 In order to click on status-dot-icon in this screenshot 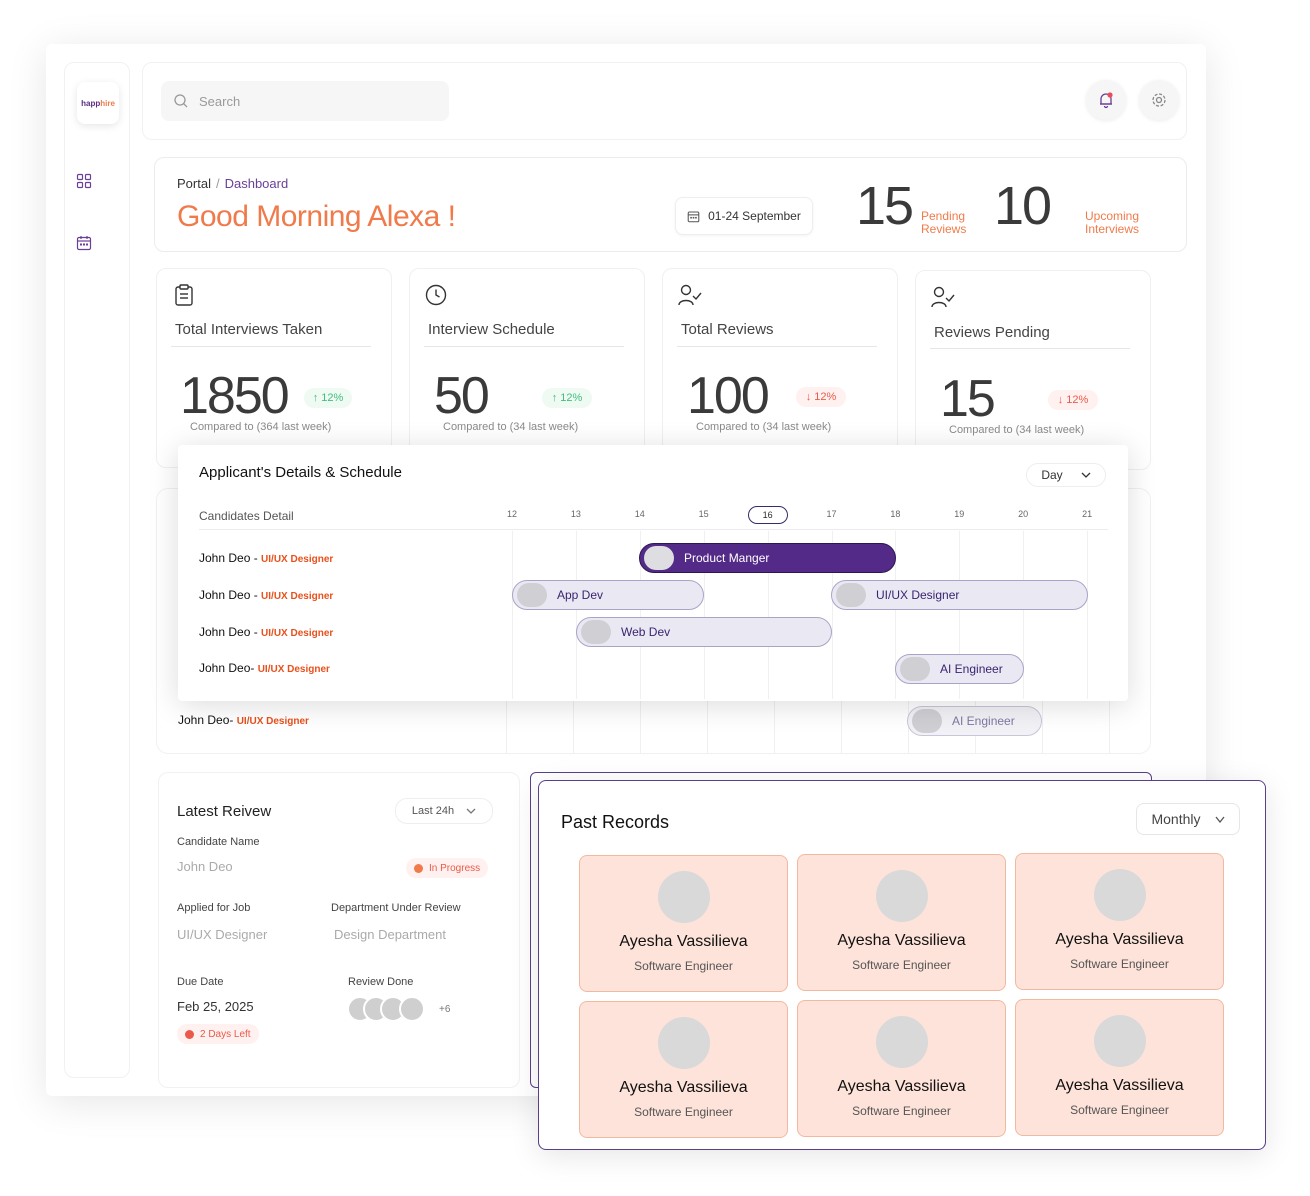, I will do `click(418, 868)`.